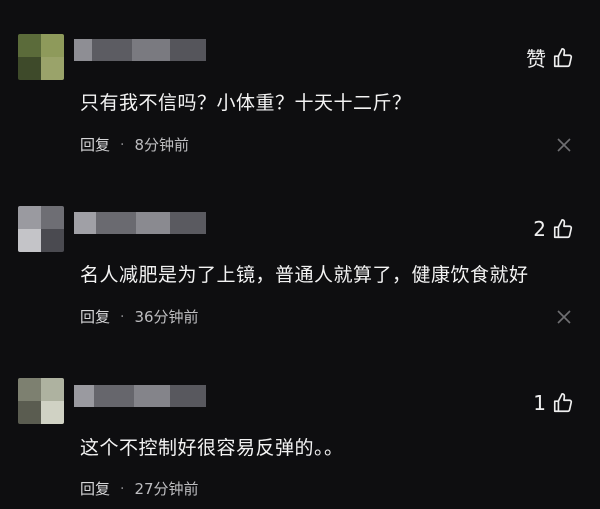 The width and height of the screenshot is (600, 509). Describe the element at coordinates (536, 59) in the screenshot. I see `like-count: 赞` at that location.